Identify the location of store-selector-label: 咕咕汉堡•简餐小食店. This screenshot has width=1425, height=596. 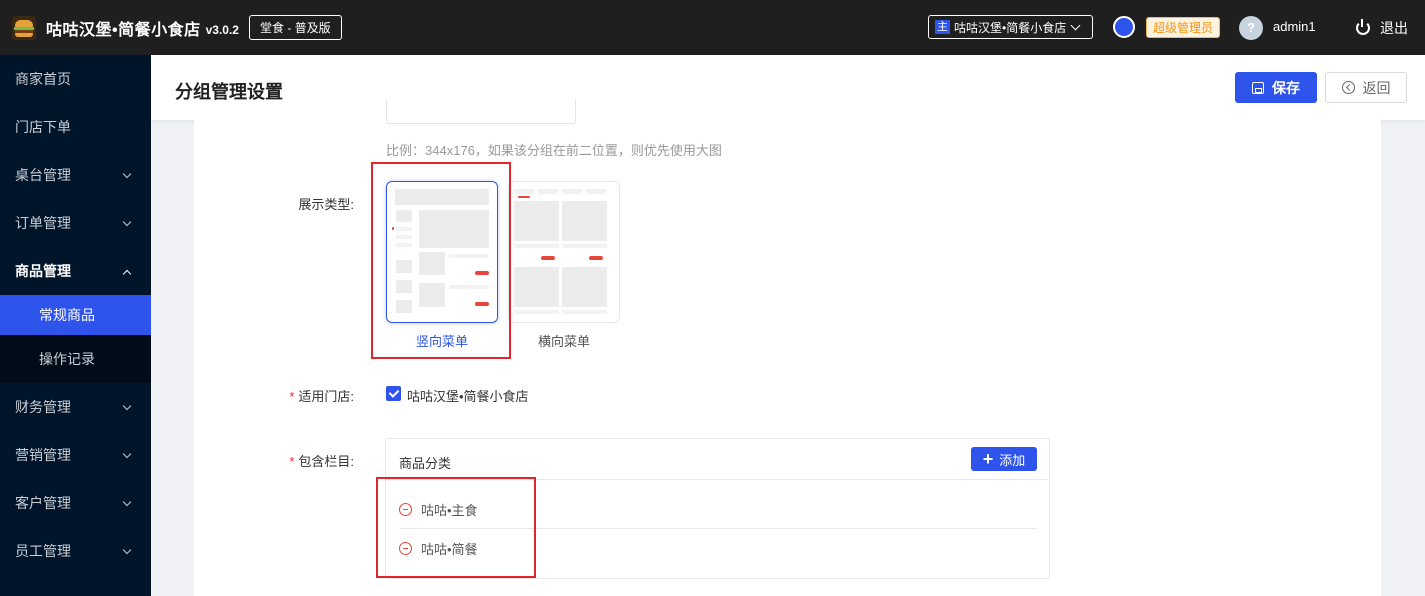
(1010, 27).